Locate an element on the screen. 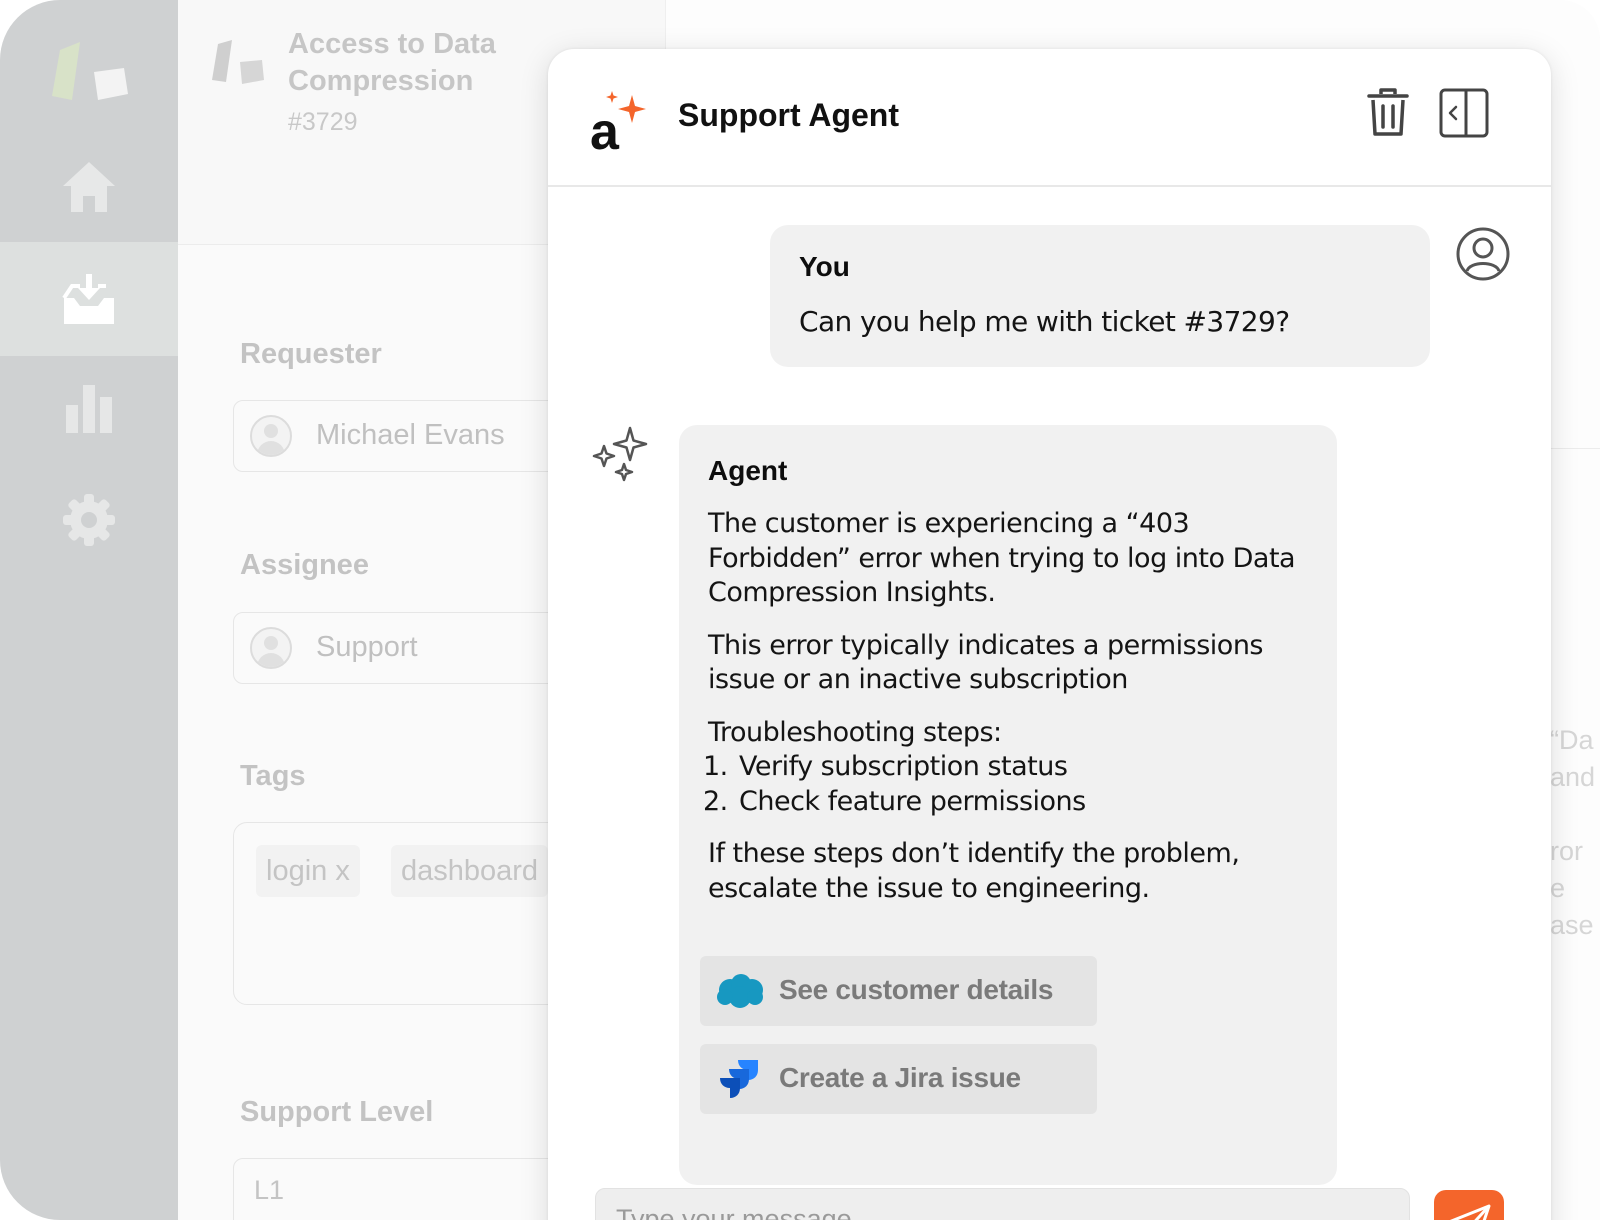 The width and height of the screenshot is (1600, 1220). ticket-id: #3729 is located at coordinates (323, 122).